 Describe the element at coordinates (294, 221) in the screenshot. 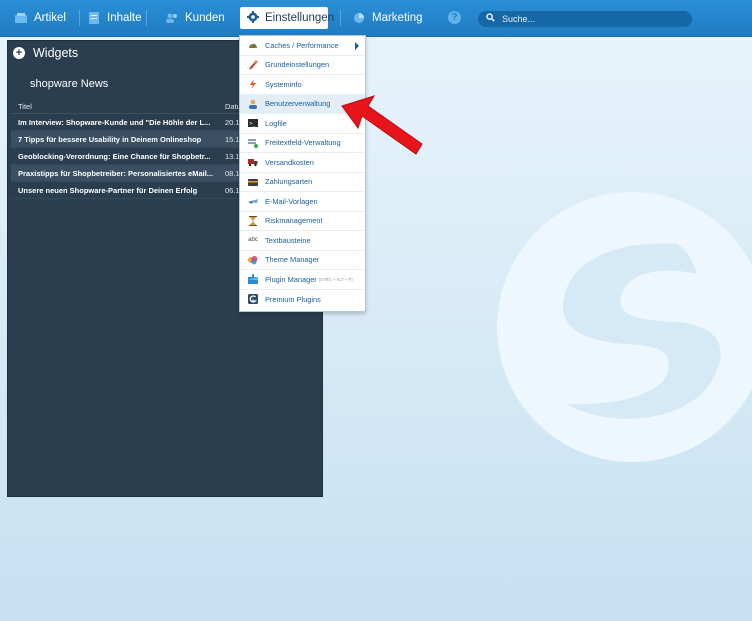

I see `menu-item-label: Riskmanagement` at that location.